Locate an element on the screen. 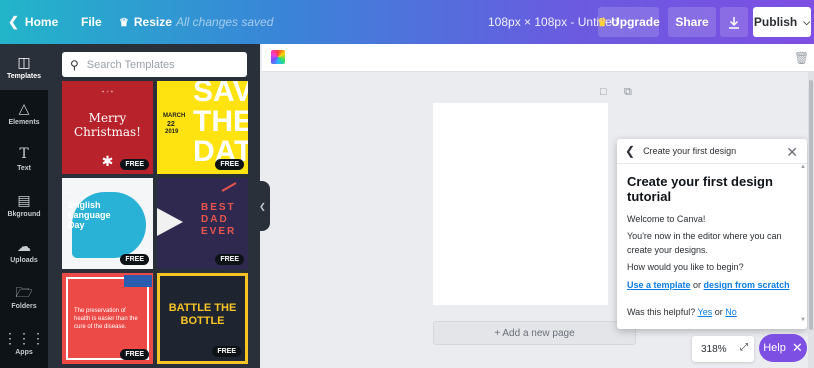  template-title: BOTTLE is located at coordinates (202, 321).